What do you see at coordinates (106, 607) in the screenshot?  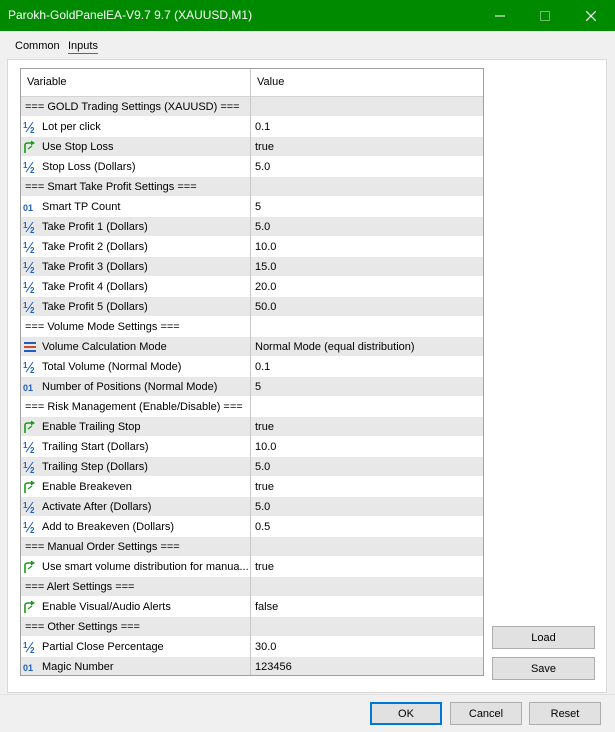 I see `variable-name: Enable Visual/Audio Alerts` at bounding box center [106, 607].